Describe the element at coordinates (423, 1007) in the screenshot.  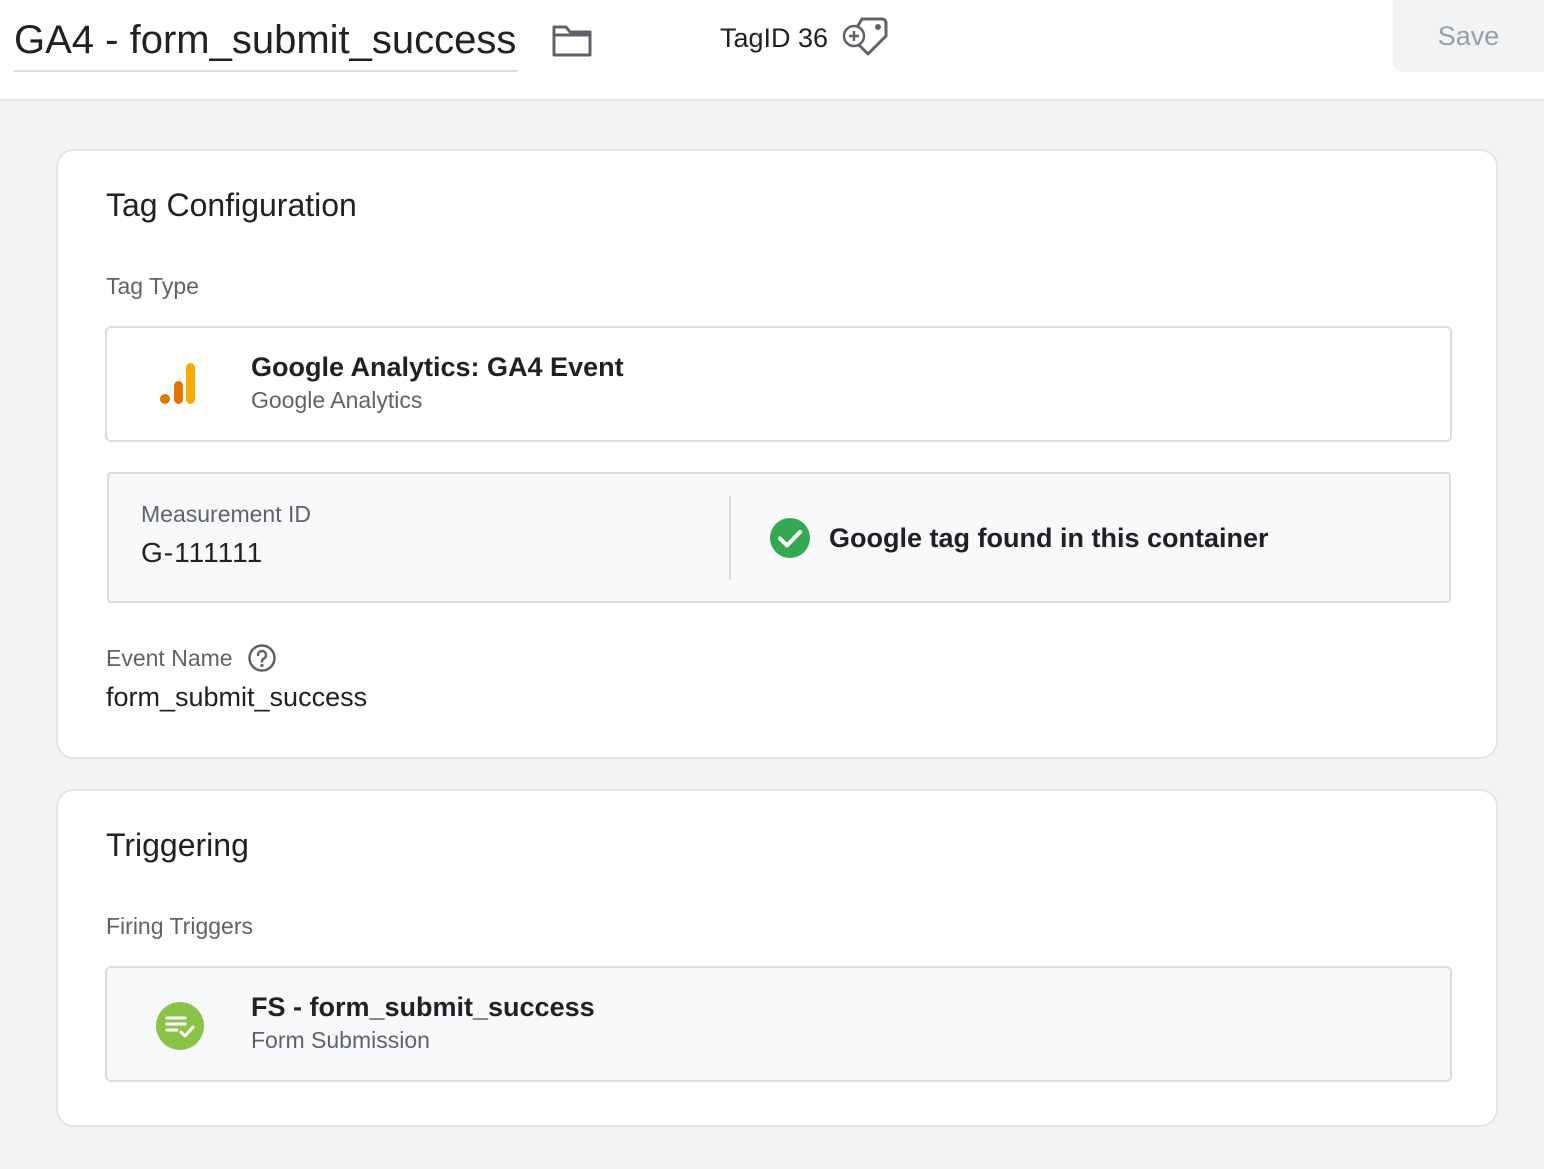
I see `trigger-name: FS - form_submit_success` at that location.